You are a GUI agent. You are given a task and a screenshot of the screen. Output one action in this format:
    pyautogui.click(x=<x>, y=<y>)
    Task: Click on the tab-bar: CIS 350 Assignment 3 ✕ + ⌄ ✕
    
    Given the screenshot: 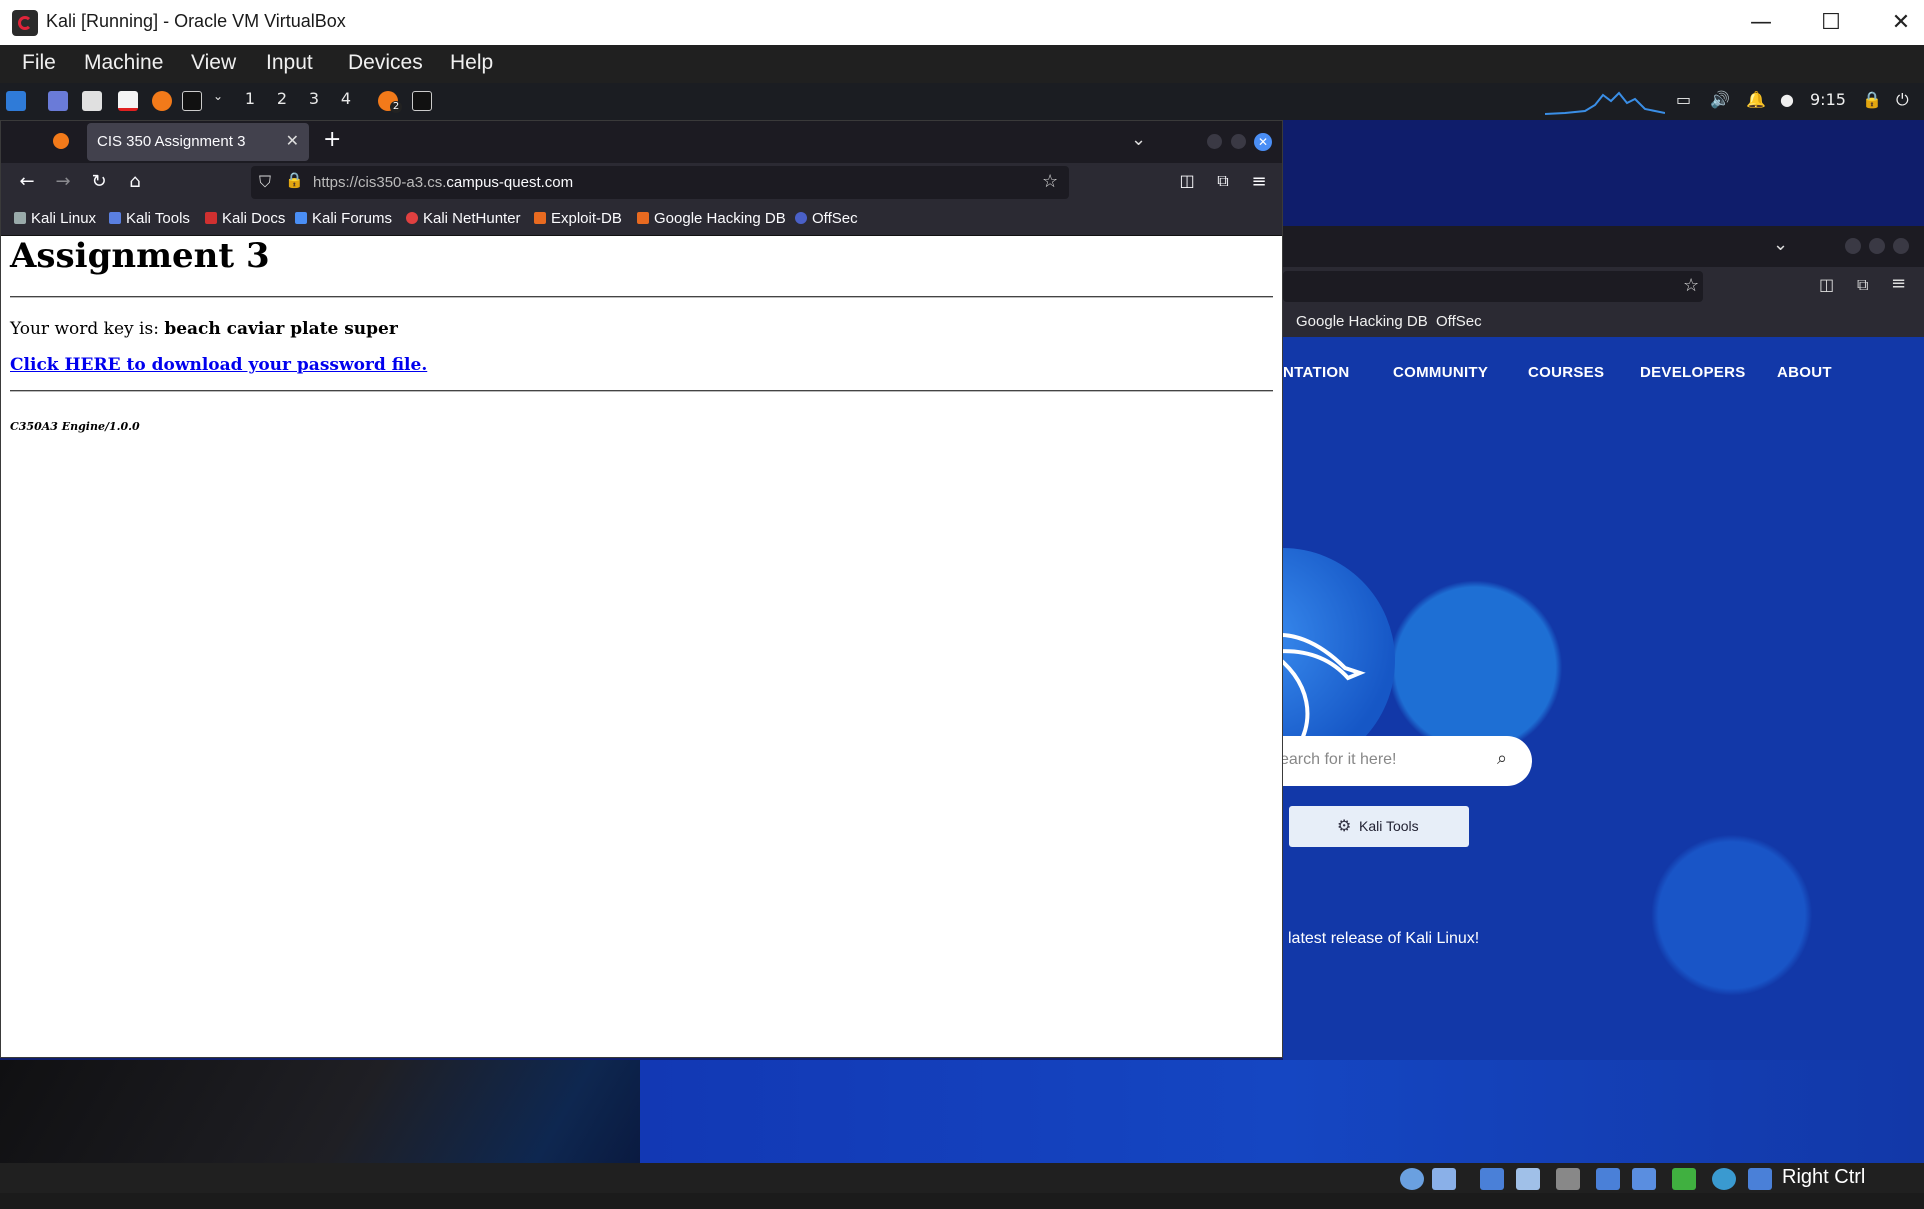 What is the action you would take?
    pyautogui.click(x=641, y=142)
    